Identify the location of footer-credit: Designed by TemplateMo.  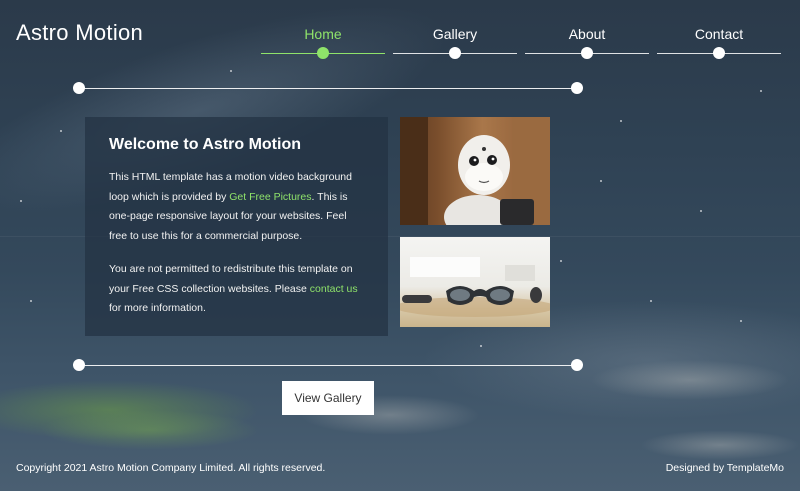
(725, 468).